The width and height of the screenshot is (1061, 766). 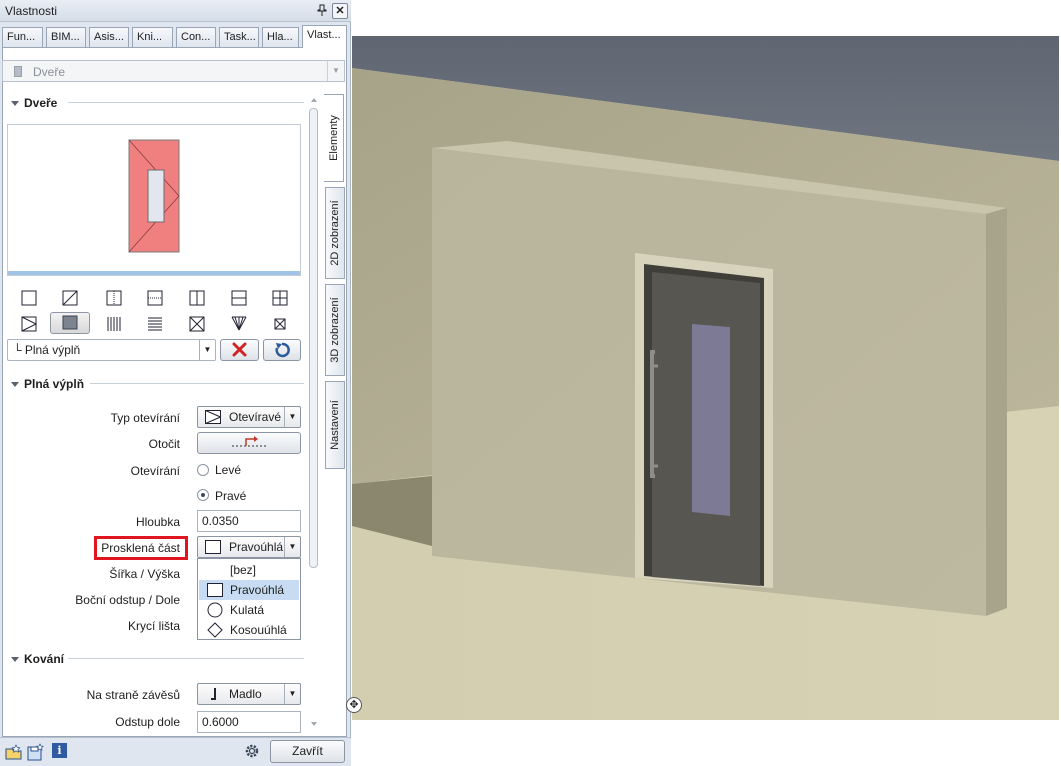 I want to click on label-hloubka: Hloubka, so click(x=157, y=522).